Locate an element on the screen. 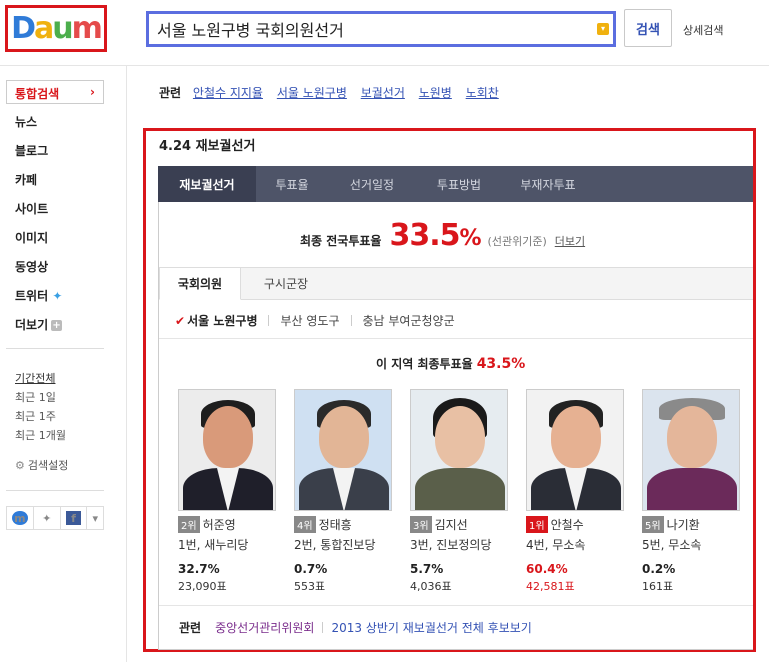  sidebar-item-blog: 블로그 is located at coordinates (31, 150).